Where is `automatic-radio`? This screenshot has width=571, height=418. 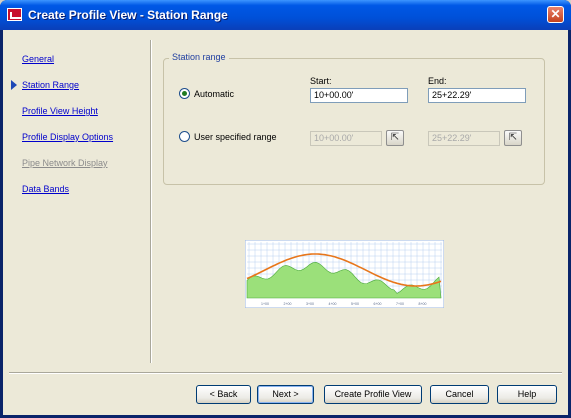 automatic-radio is located at coordinates (184, 93).